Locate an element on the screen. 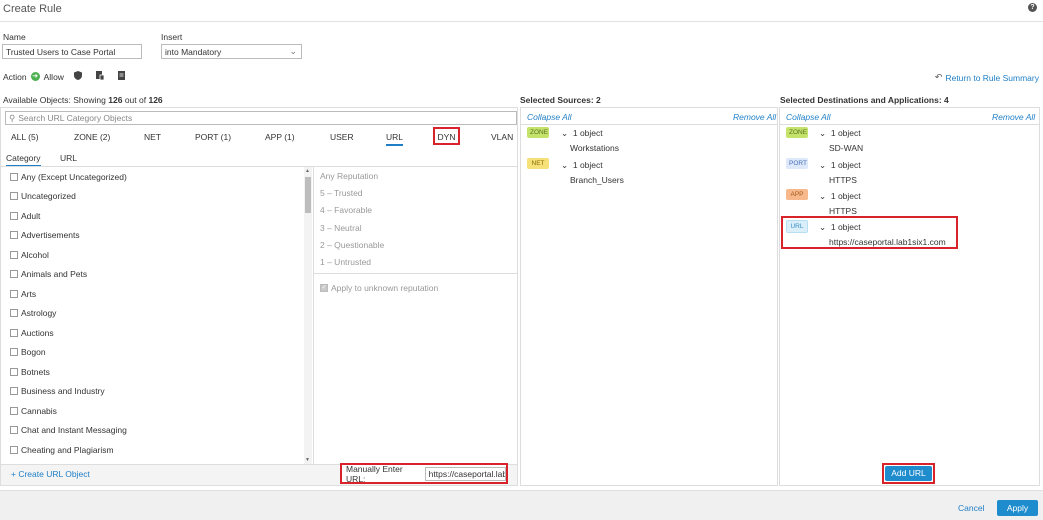  category-item: Cannabis is located at coordinates (33, 411).